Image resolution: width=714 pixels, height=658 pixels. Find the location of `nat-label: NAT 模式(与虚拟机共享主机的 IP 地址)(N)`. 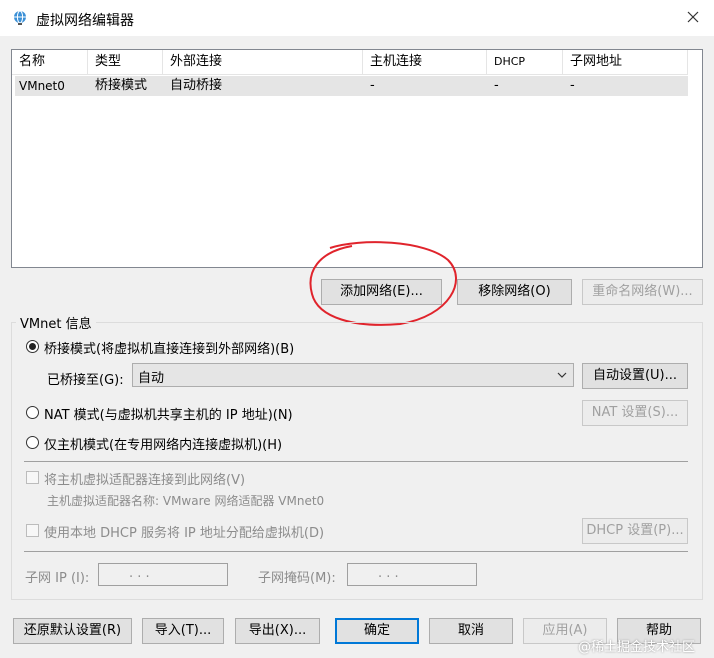

nat-label: NAT 模式(与虚拟机共享主机的 IP 地址)(N) is located at coordinates (168, 413).